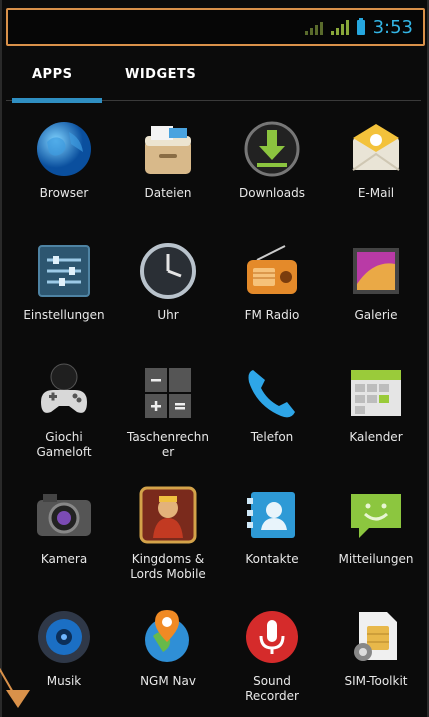  I want to click on microphone-icon, so click(272, 637).